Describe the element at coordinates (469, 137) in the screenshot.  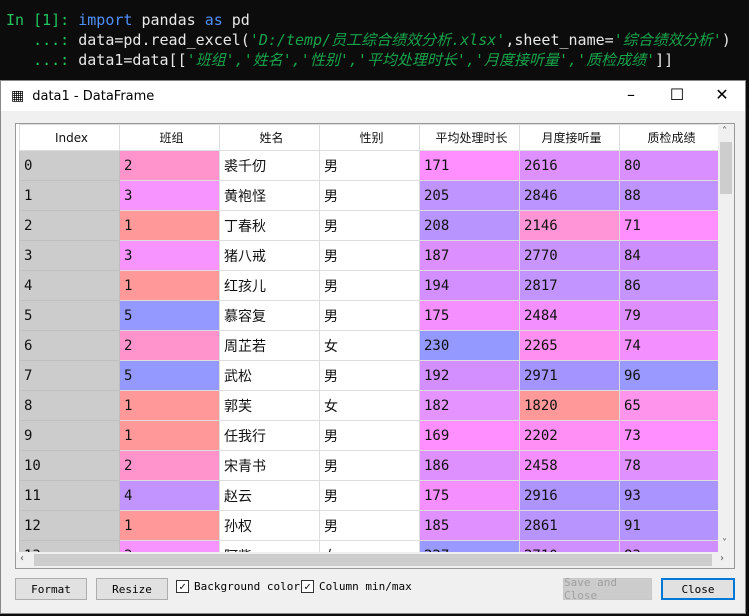
I see `column-header: 平均处理时长` at that location.